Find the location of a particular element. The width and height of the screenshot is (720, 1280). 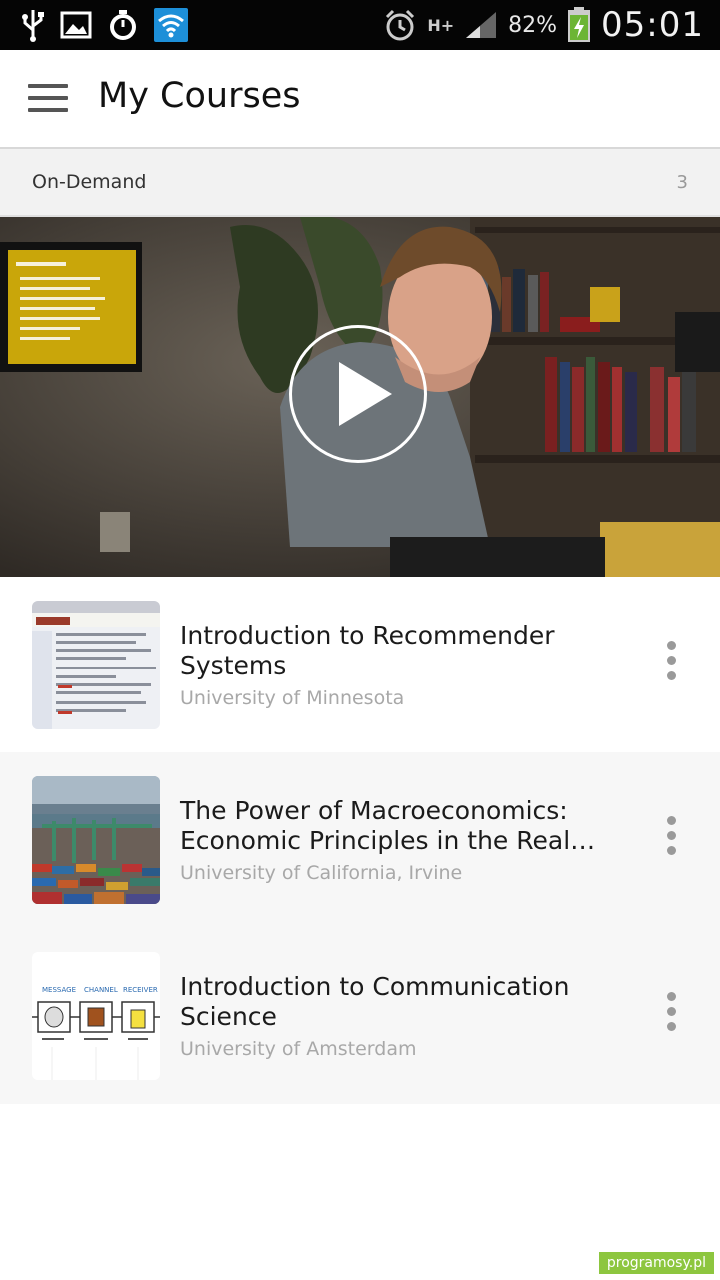

course-title: Introduction to Communication Science is located at coordinates (375, 1001).